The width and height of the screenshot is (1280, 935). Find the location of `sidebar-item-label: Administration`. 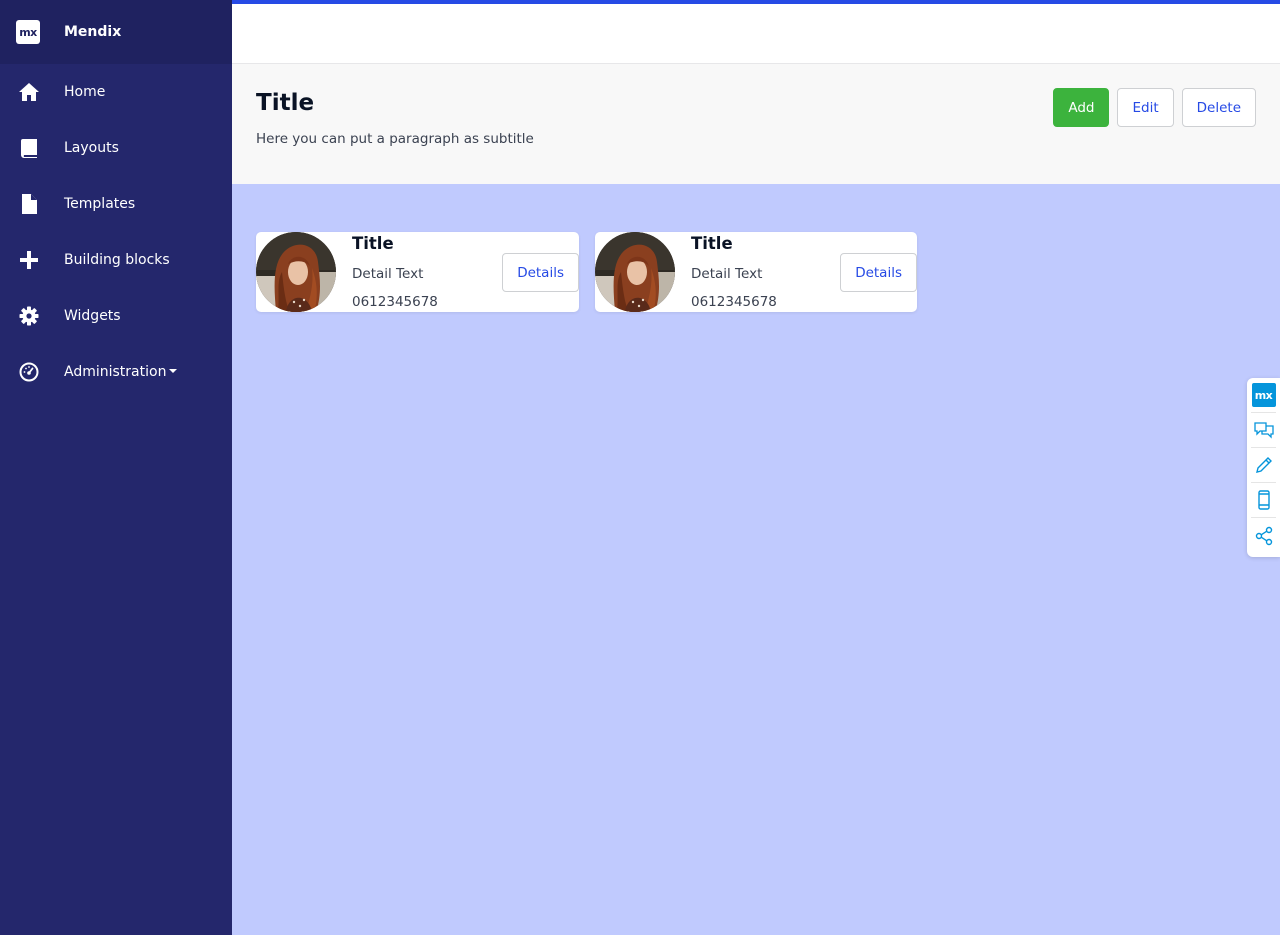

sidebar-item-label: Administration is located at coordinates (121, 372).